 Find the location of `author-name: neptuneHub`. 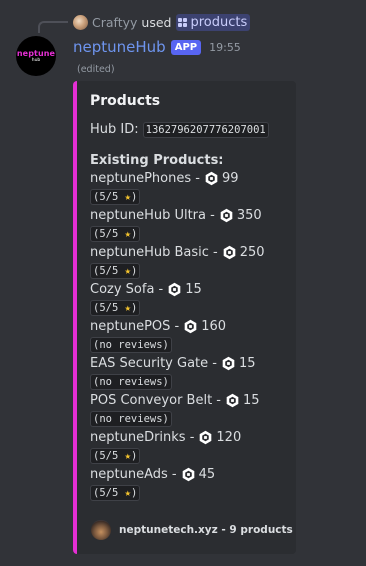

author-name: neptuneHub is located at coordinates (119, 47).